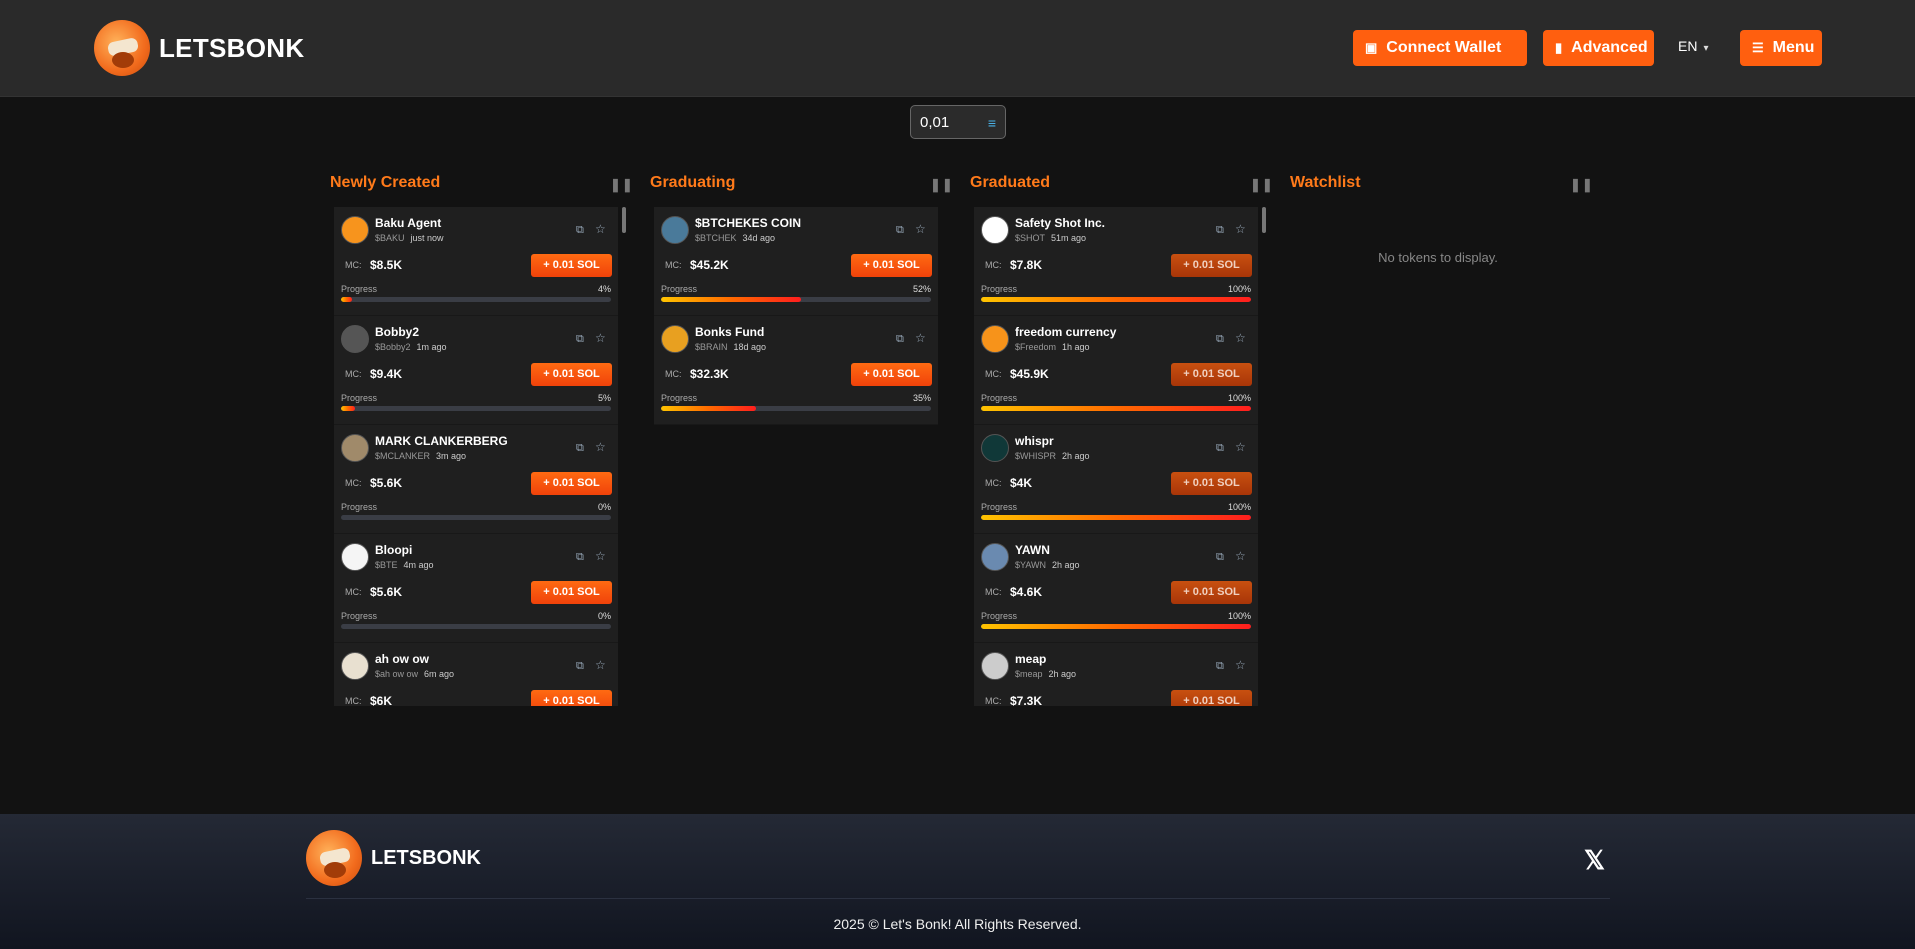 This screenshot has height=949, width=1915. Describe the element at coordinates (393, 550) in the screenshot. I see `token-name: Bloopi` at that location.